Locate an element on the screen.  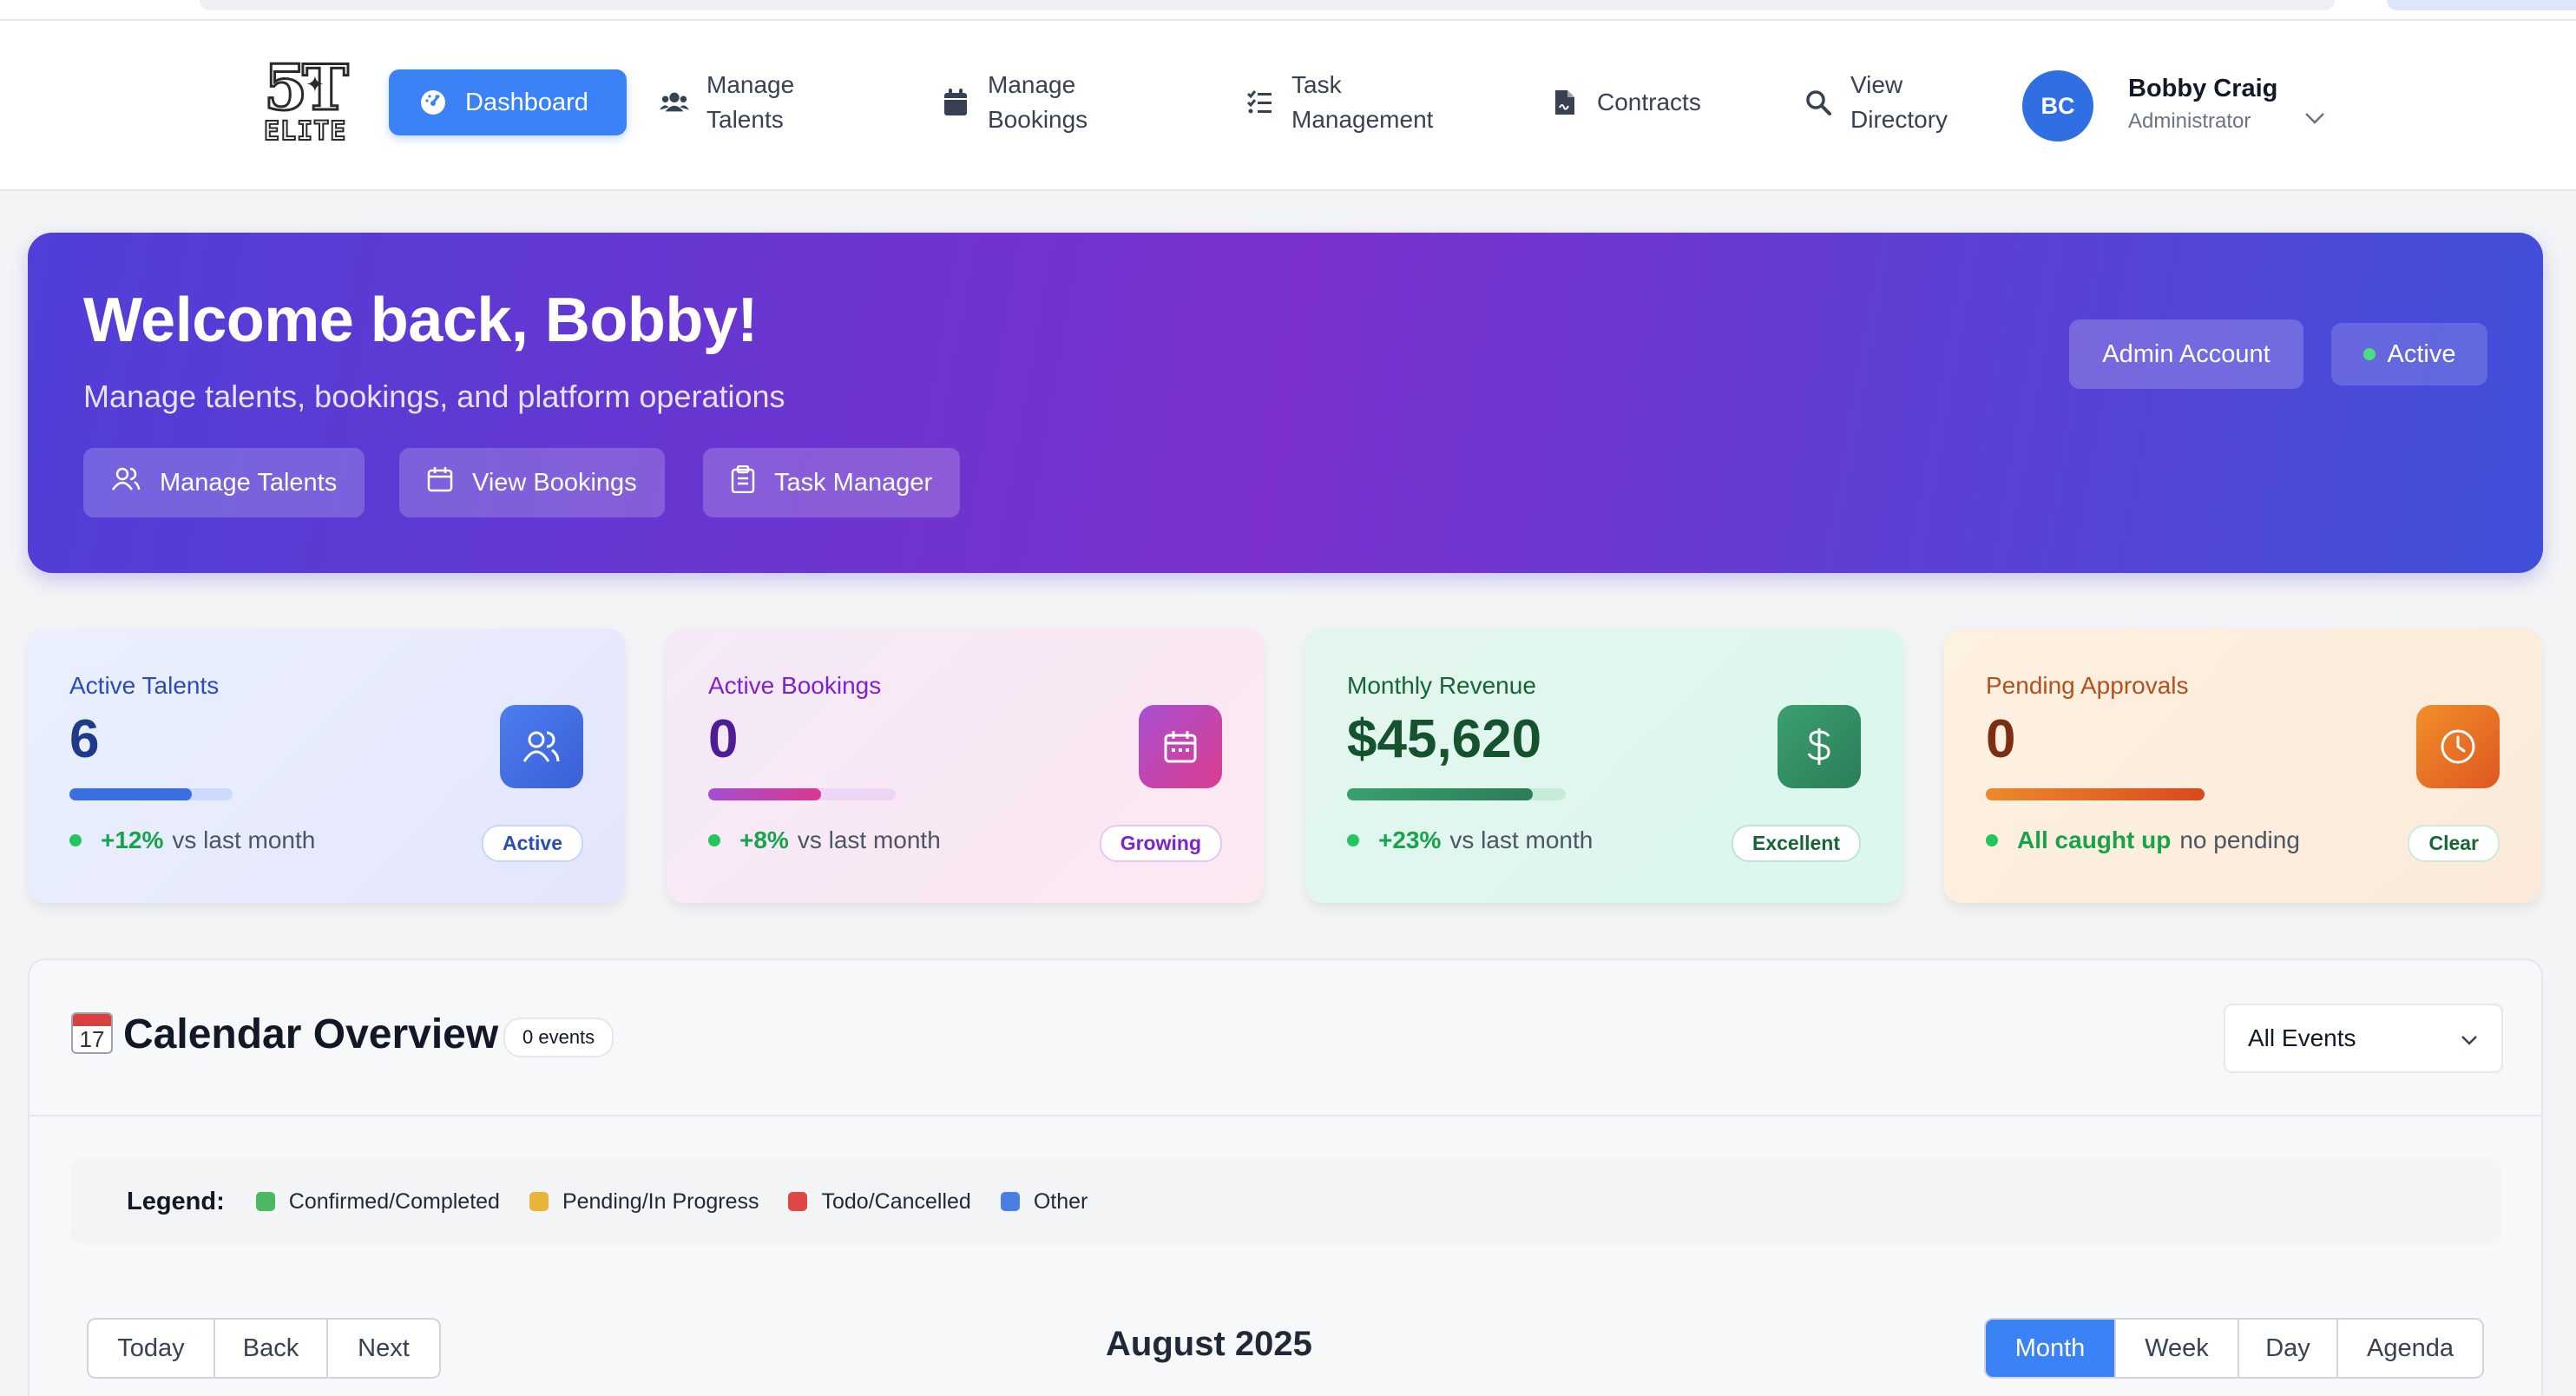
nav-label: Task Management is located at coordinates (1363, 102).